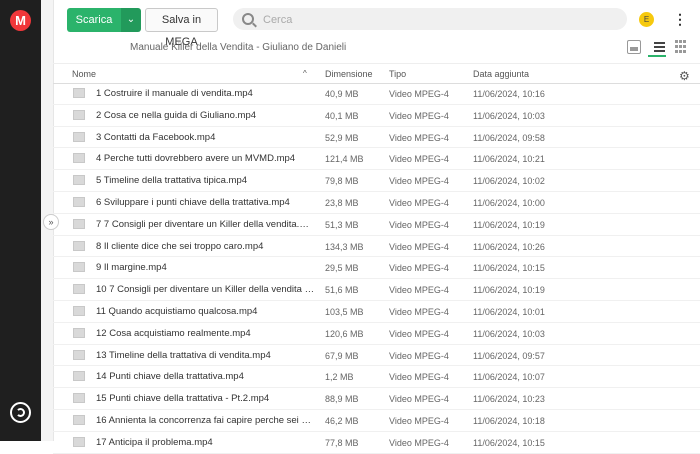 The image size is (700, 454). Describe the element at coordinates (342, 268) in the screenshot. I see `file-size: 29,5 MB` at that location.